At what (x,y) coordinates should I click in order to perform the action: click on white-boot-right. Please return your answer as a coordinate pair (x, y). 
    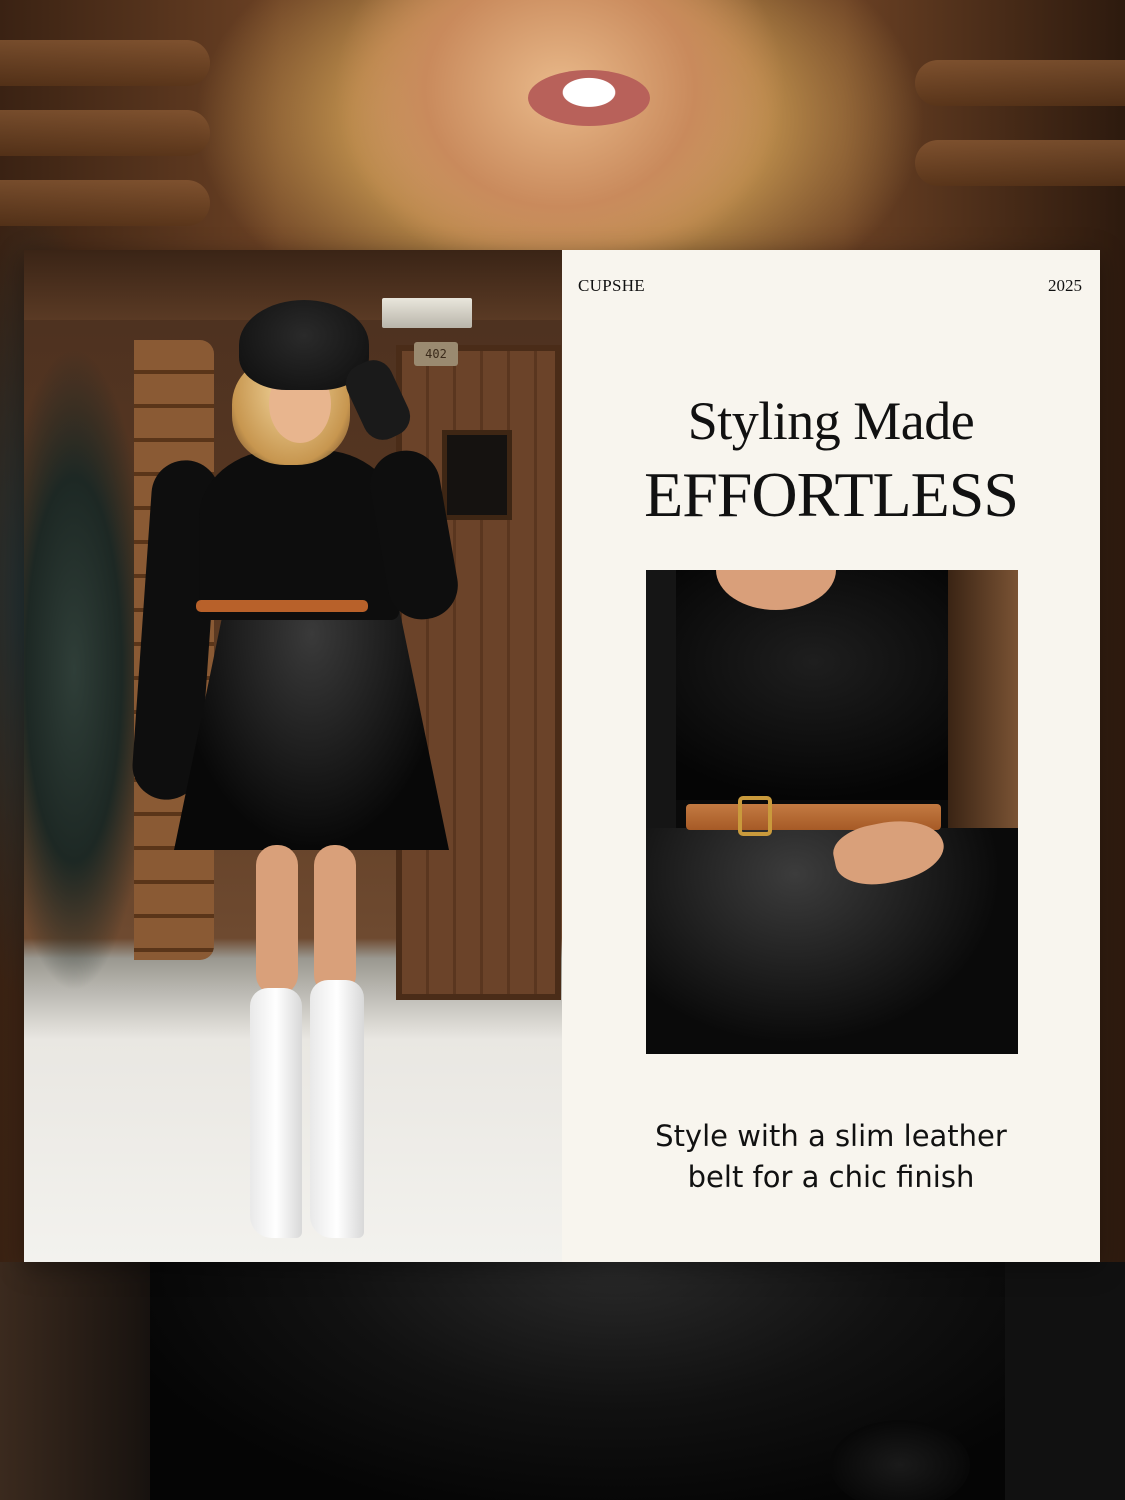
    Looking at the image, I should click on (337, 1109).